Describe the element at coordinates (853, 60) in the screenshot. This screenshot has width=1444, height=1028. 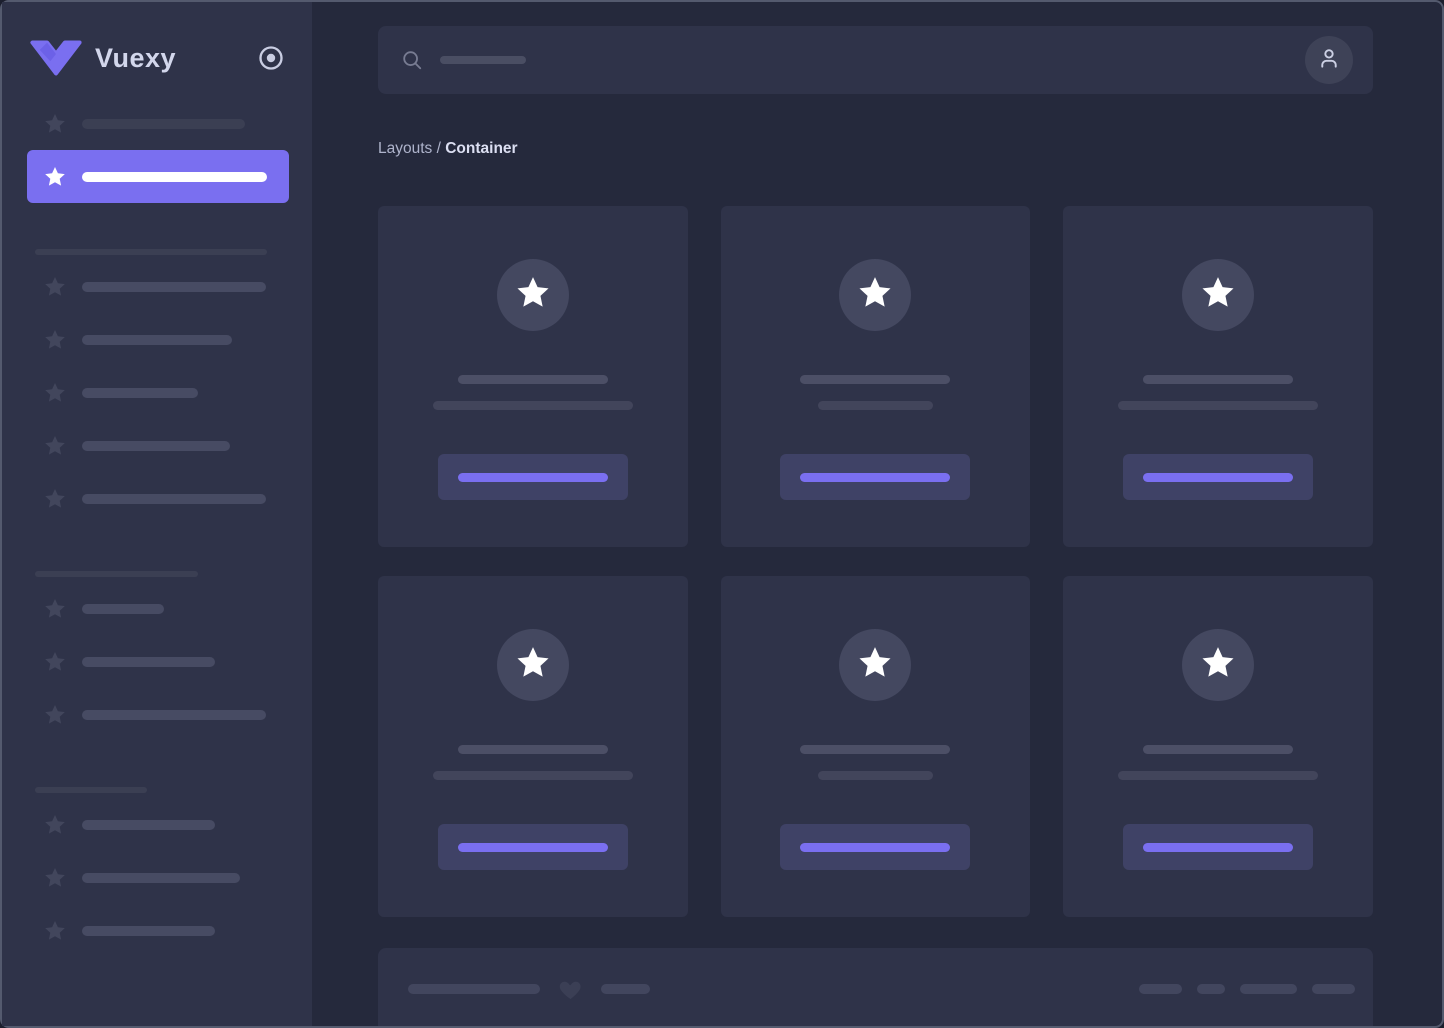
I see `search-input` at that location.